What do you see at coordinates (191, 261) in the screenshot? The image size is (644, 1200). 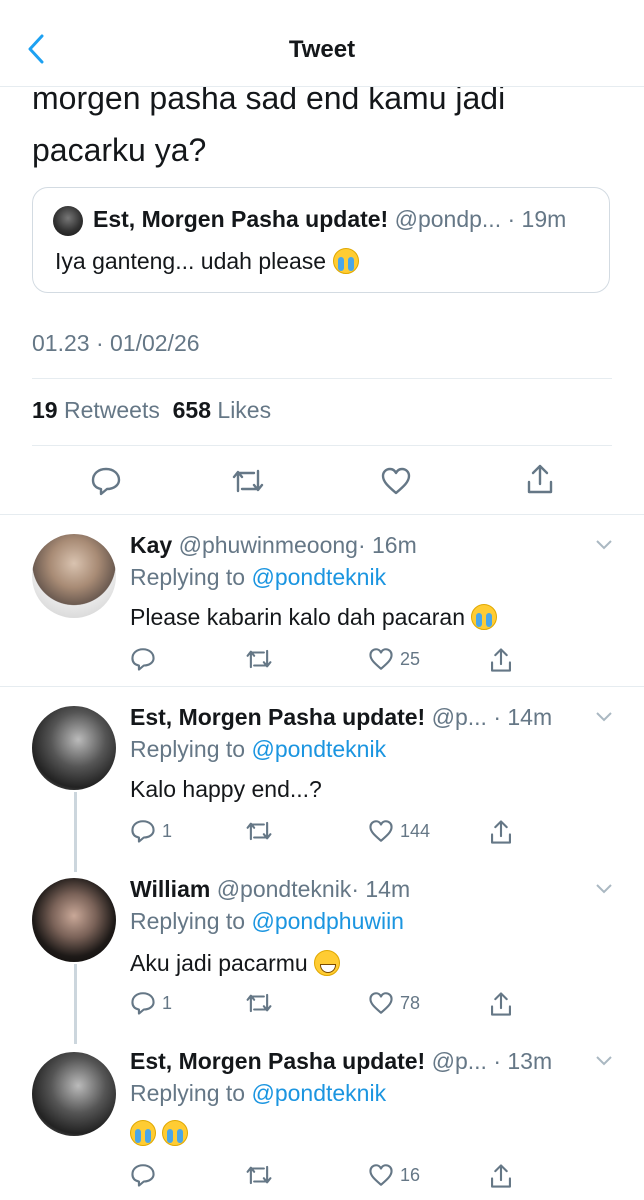 I see `quoted-text: Iya ganteng... udah please` at bounding box center [191, 261].